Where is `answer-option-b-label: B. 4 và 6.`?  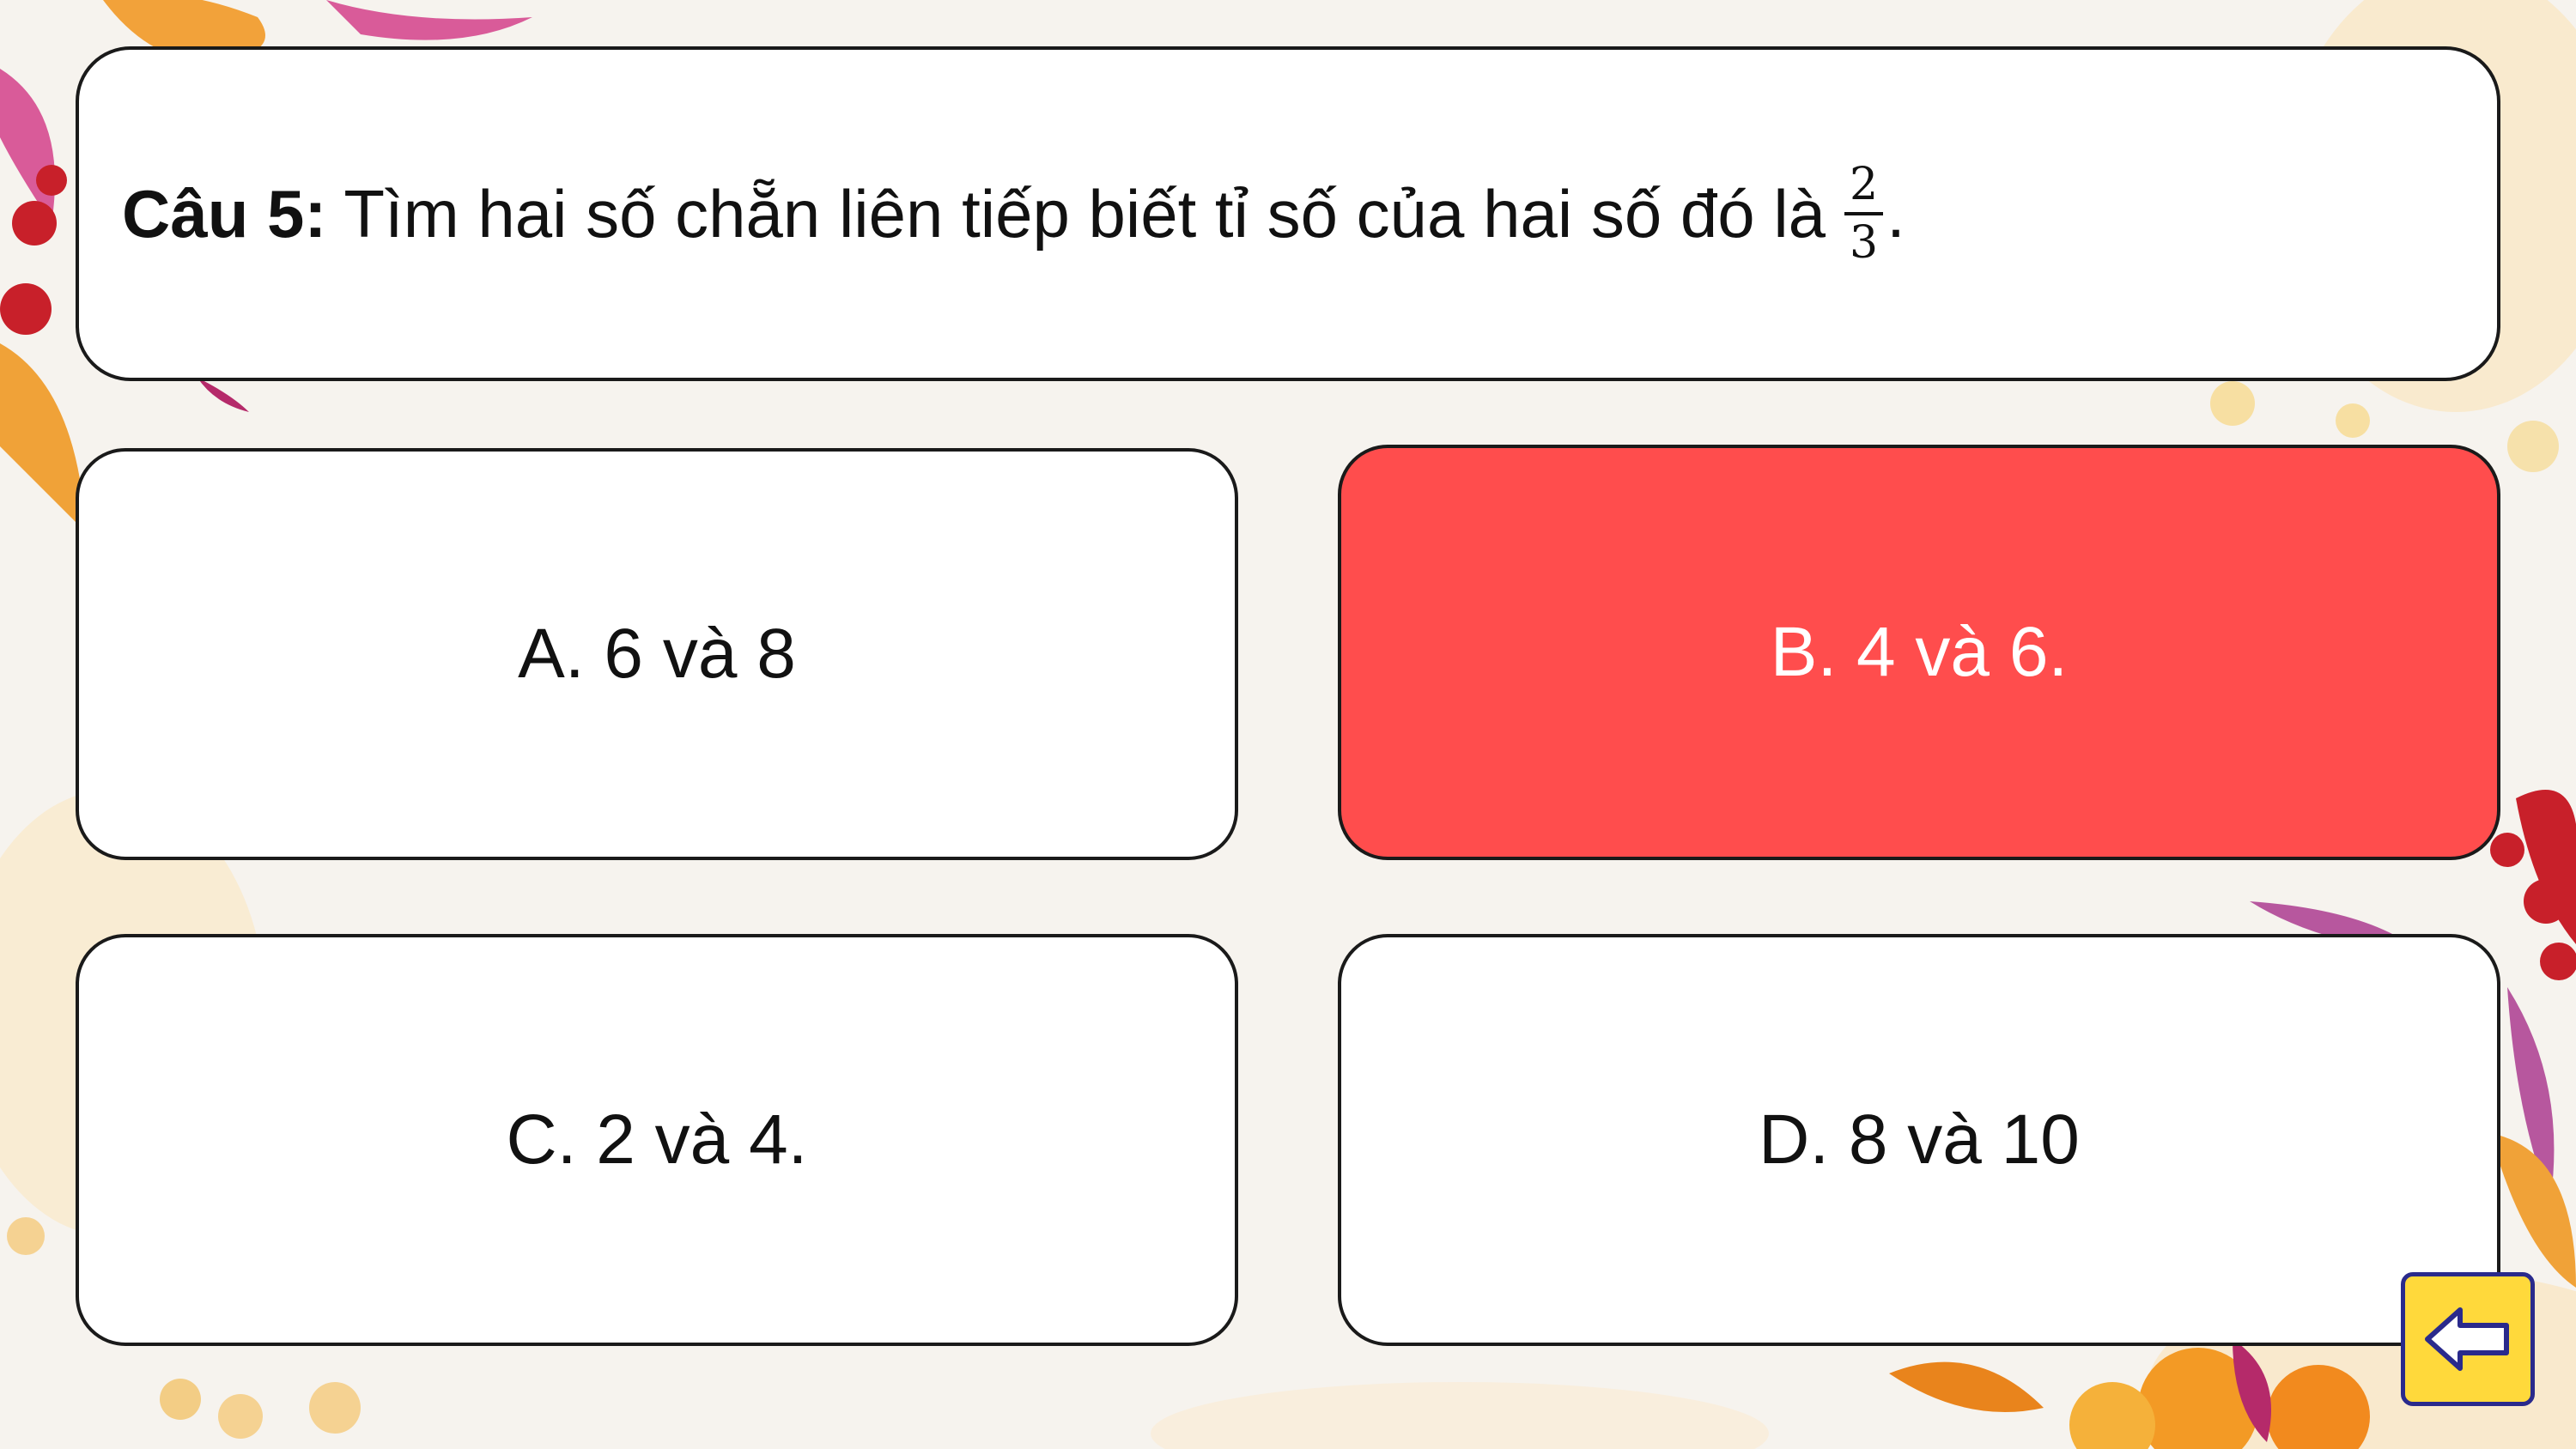 answer-option-b-label: B. 4 và 6. is located at coordinates (1919, 652).